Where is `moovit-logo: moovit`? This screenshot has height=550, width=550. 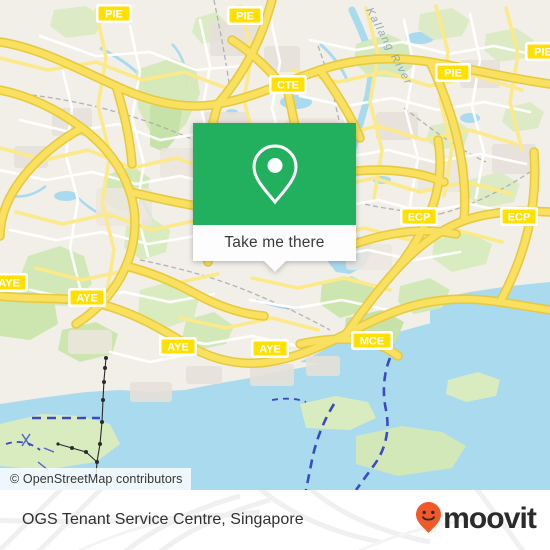 moovit-logo: moovit is located at coordinates (476, 520).